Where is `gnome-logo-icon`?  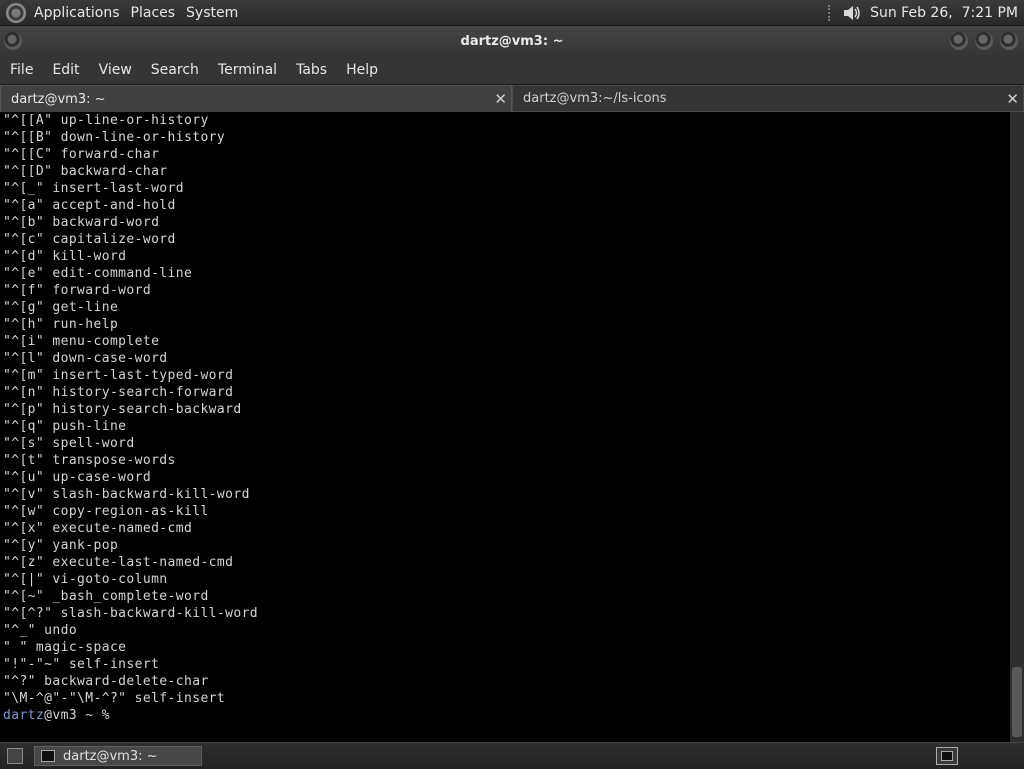
gnome-logo-icon is located at coordinates (16, 12).